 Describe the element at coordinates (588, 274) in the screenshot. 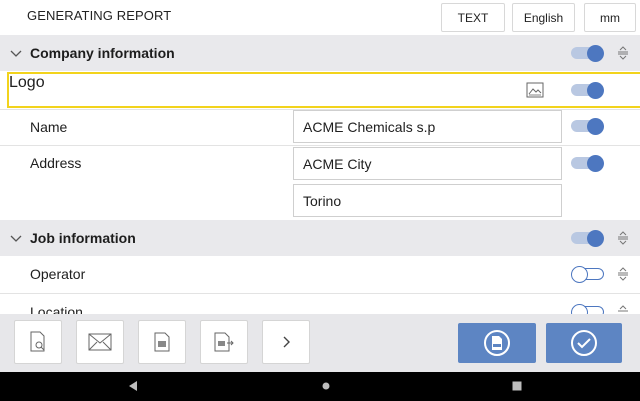

I see `operator-toggle` at that location.